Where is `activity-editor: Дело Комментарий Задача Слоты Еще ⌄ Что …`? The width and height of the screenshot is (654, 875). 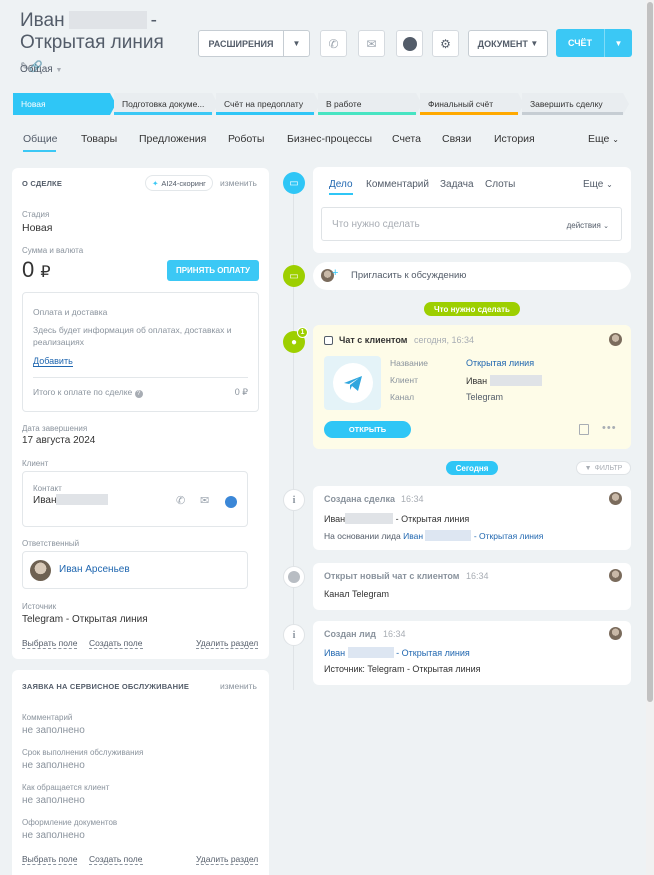 activity-editor: Дело Комментарий Задача Слоты Еще ⌄ Что … is located at coordinates (472, 210).